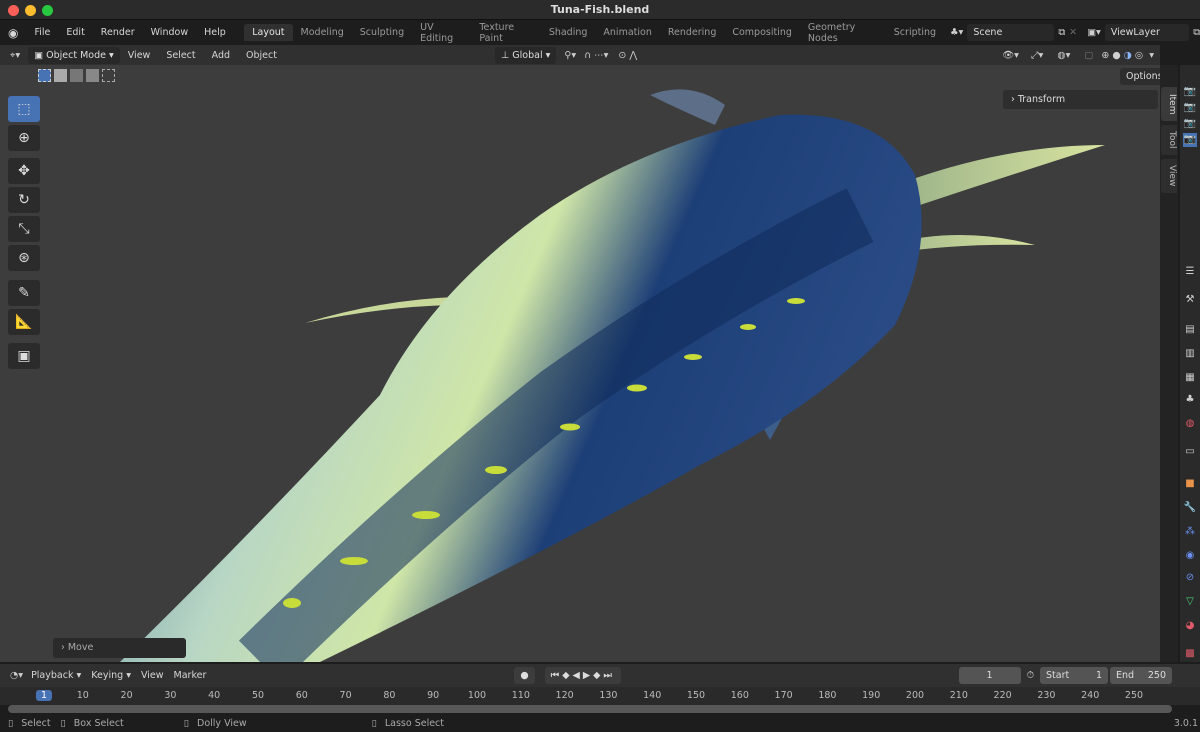 This screenshot has width=1200, height=732. I want to click on annotate-tool: ✎, so click(24, 293).